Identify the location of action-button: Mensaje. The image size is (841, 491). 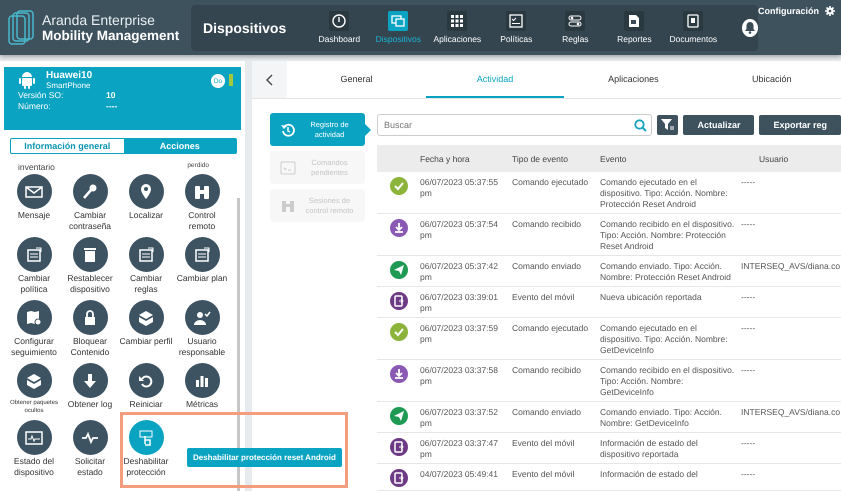
(34, 203).